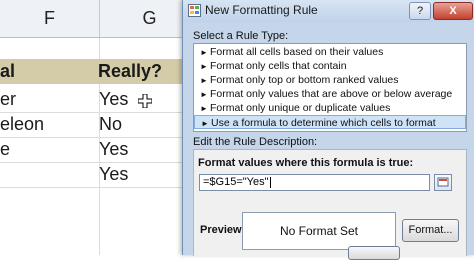 The height and width of the screenshot is (260, 474). Describe the element at coordinates (328, 11) in the screenshot. I see `dialog-titlebar: New Formatting Rule ? X` at that location.